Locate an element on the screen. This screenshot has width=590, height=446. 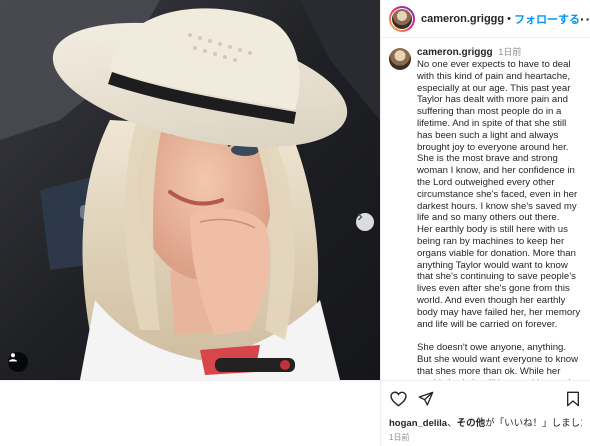
post-timestamp: 1日前 is located at coordinates (485, 437).